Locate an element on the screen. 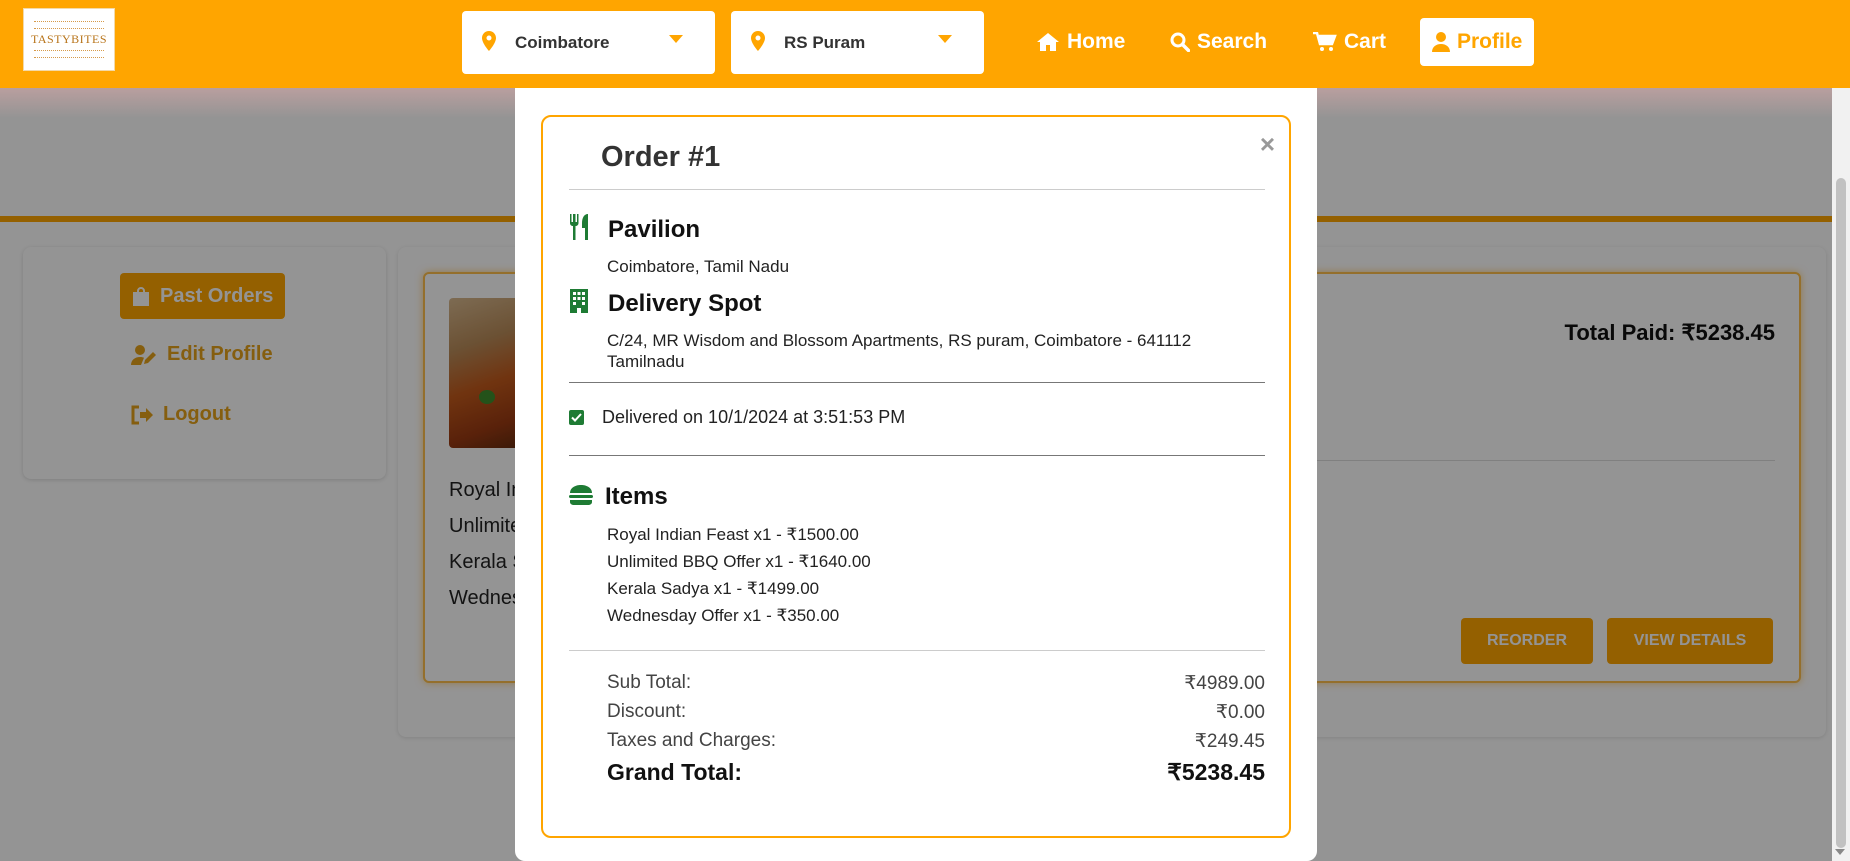 The image size is (1850, 861). taxes-row: Taxes and Charges: ₹249.45 is located at coordinates (936, 741).